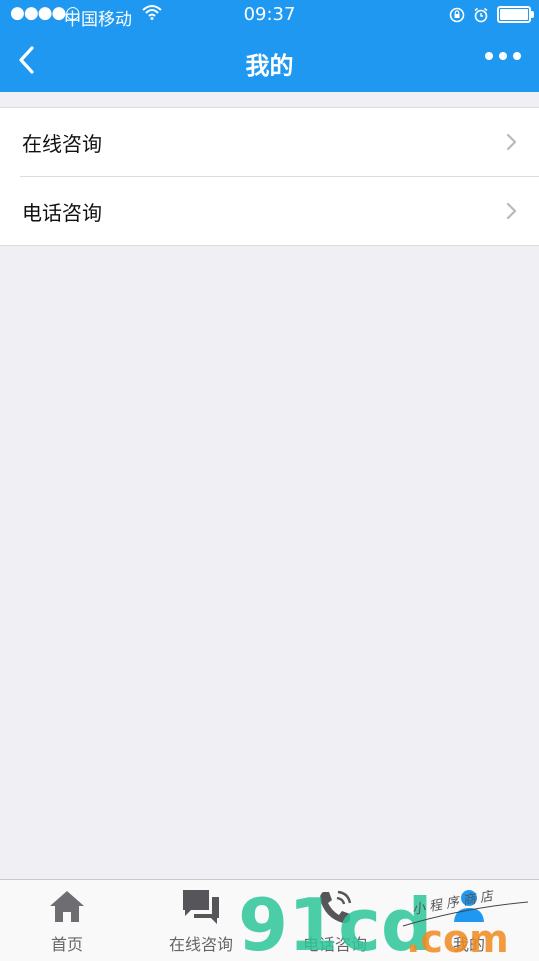 The height and width of the screenshot is (961, 539). What do you see at coordinates (67, 906) in the screenshot?
I see `home-icon` at bounding box center [67, 906].